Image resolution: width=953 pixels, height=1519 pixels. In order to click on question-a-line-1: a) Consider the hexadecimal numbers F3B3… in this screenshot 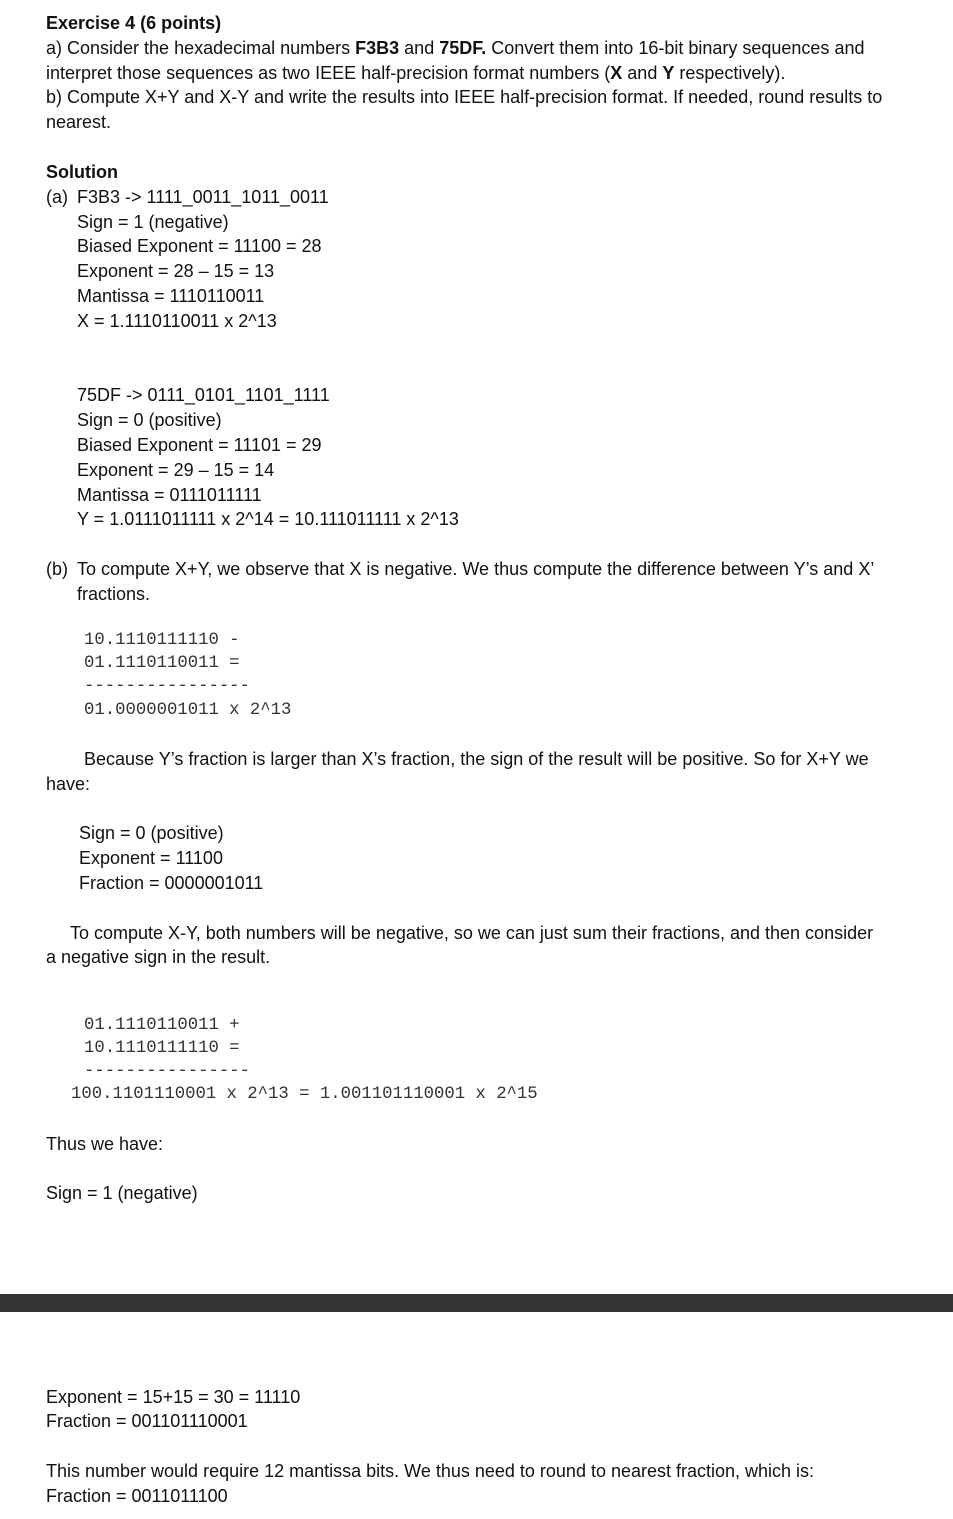, I will do `click(455, 48)`.